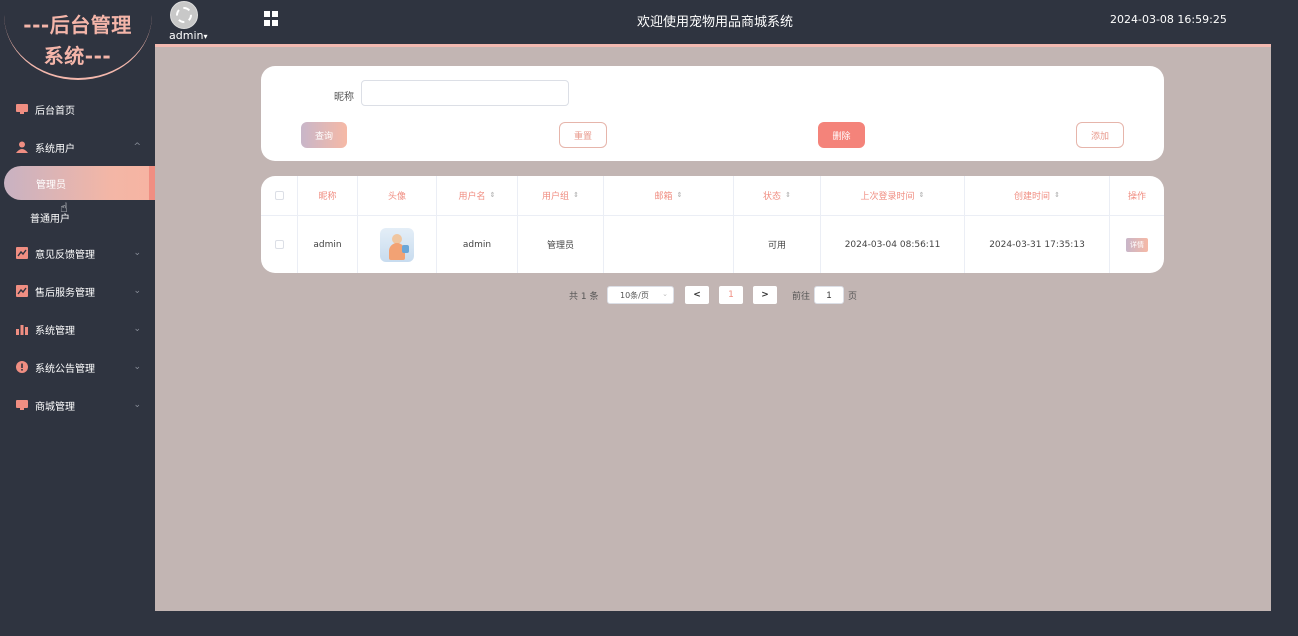 The height and width of the screenshot is (636, 1298). I want to click on column-header: 昵称, so click(328, 195).